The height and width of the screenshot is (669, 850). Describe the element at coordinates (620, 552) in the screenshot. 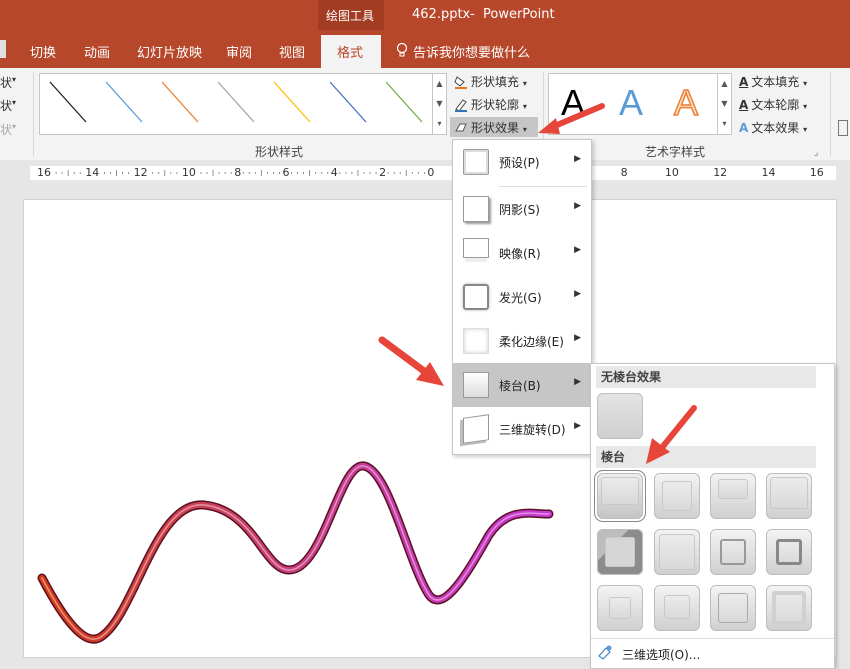

I see `bevel-option-angle` at that location.